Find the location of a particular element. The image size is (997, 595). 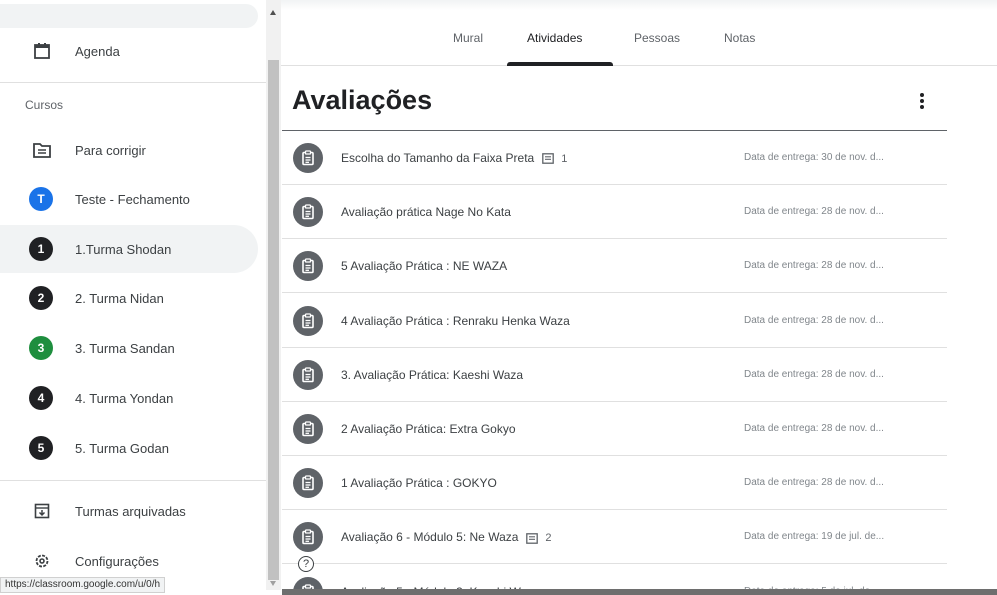

course-avatar: 4 is located at coordinates (41, 398).